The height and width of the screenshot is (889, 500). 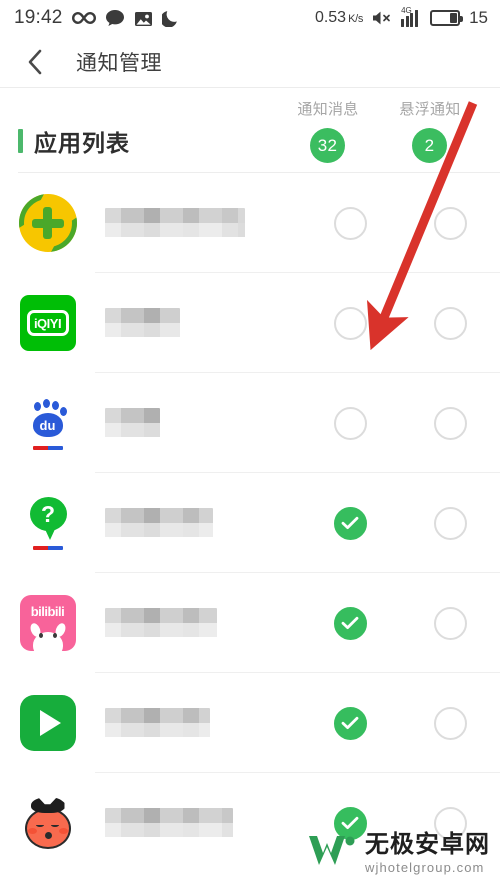 I want to click on watermark-text: 无极安卓网 wjhotelgroup.com, so click(x=427, y=853).